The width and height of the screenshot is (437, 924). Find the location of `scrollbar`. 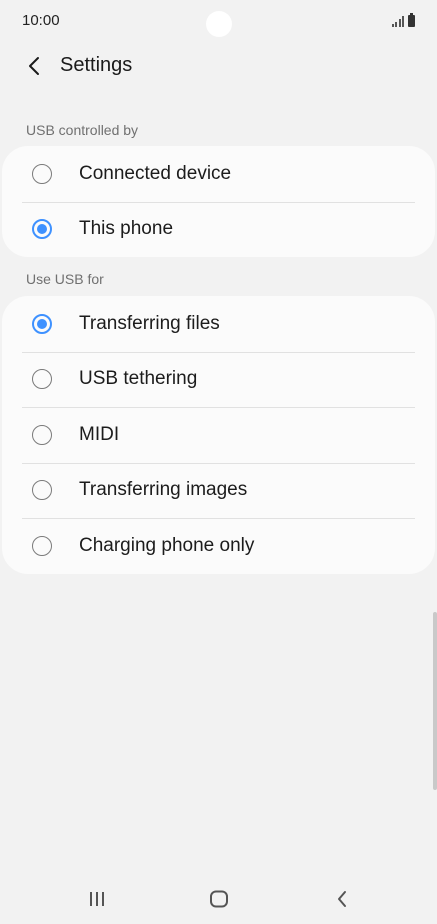

scrollbar is located at coordinates (435, 701).